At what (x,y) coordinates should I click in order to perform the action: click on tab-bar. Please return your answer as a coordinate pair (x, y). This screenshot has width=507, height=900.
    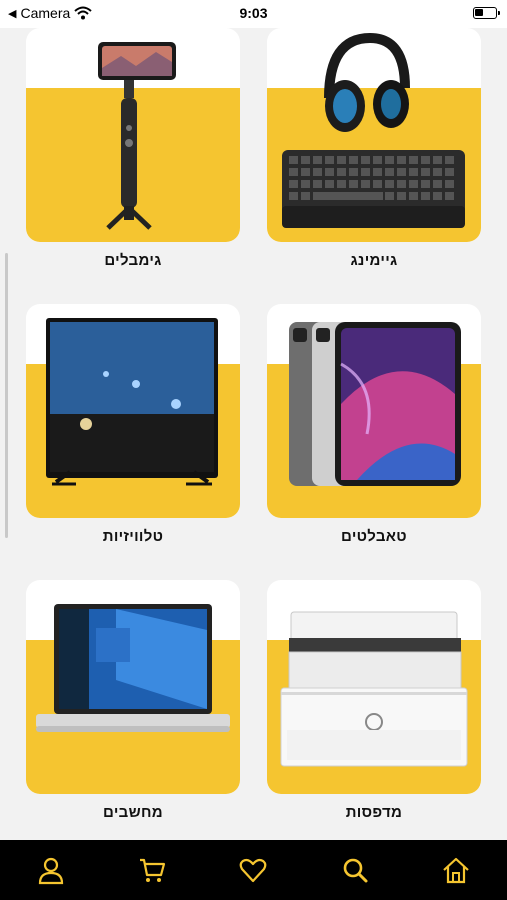
    Looking at the image, I should click on (253, 870).